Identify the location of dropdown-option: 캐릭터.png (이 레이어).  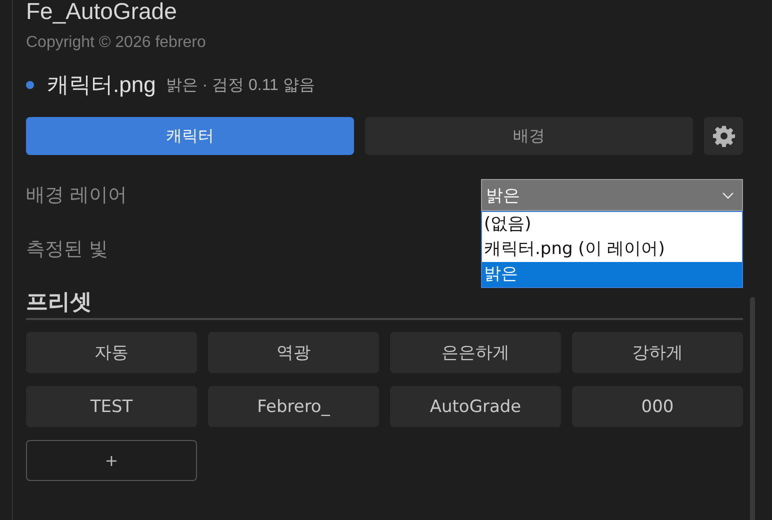
(612, 249).